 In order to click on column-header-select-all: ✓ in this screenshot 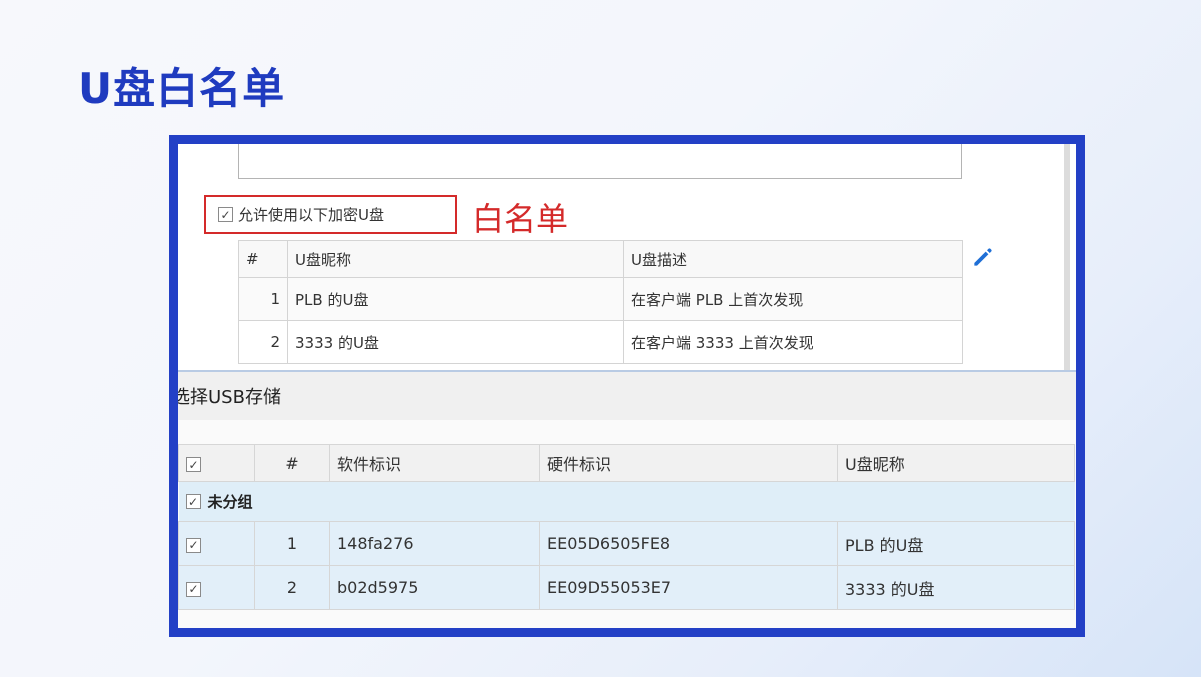, I will do `click(216, 463)`.